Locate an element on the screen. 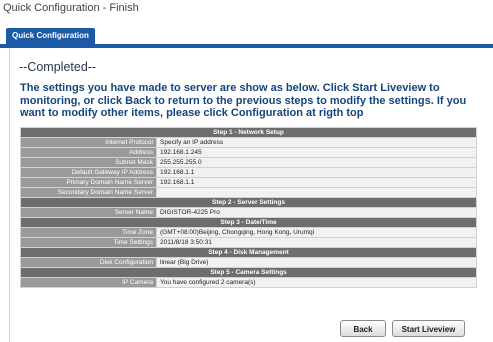 The width and height of the screenshot is (493, 342). section-header-disk: Step 4 - Disk Management is located at coordinates (248, 252).